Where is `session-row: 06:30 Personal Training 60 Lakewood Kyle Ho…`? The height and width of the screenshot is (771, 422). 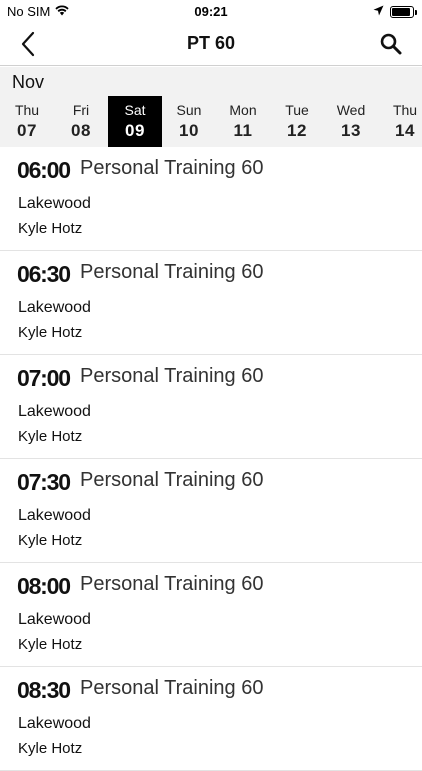
session-row: 06:30 Personal Training 60 Lakewood Kyle Ho… is located at coordinates (211, 303).